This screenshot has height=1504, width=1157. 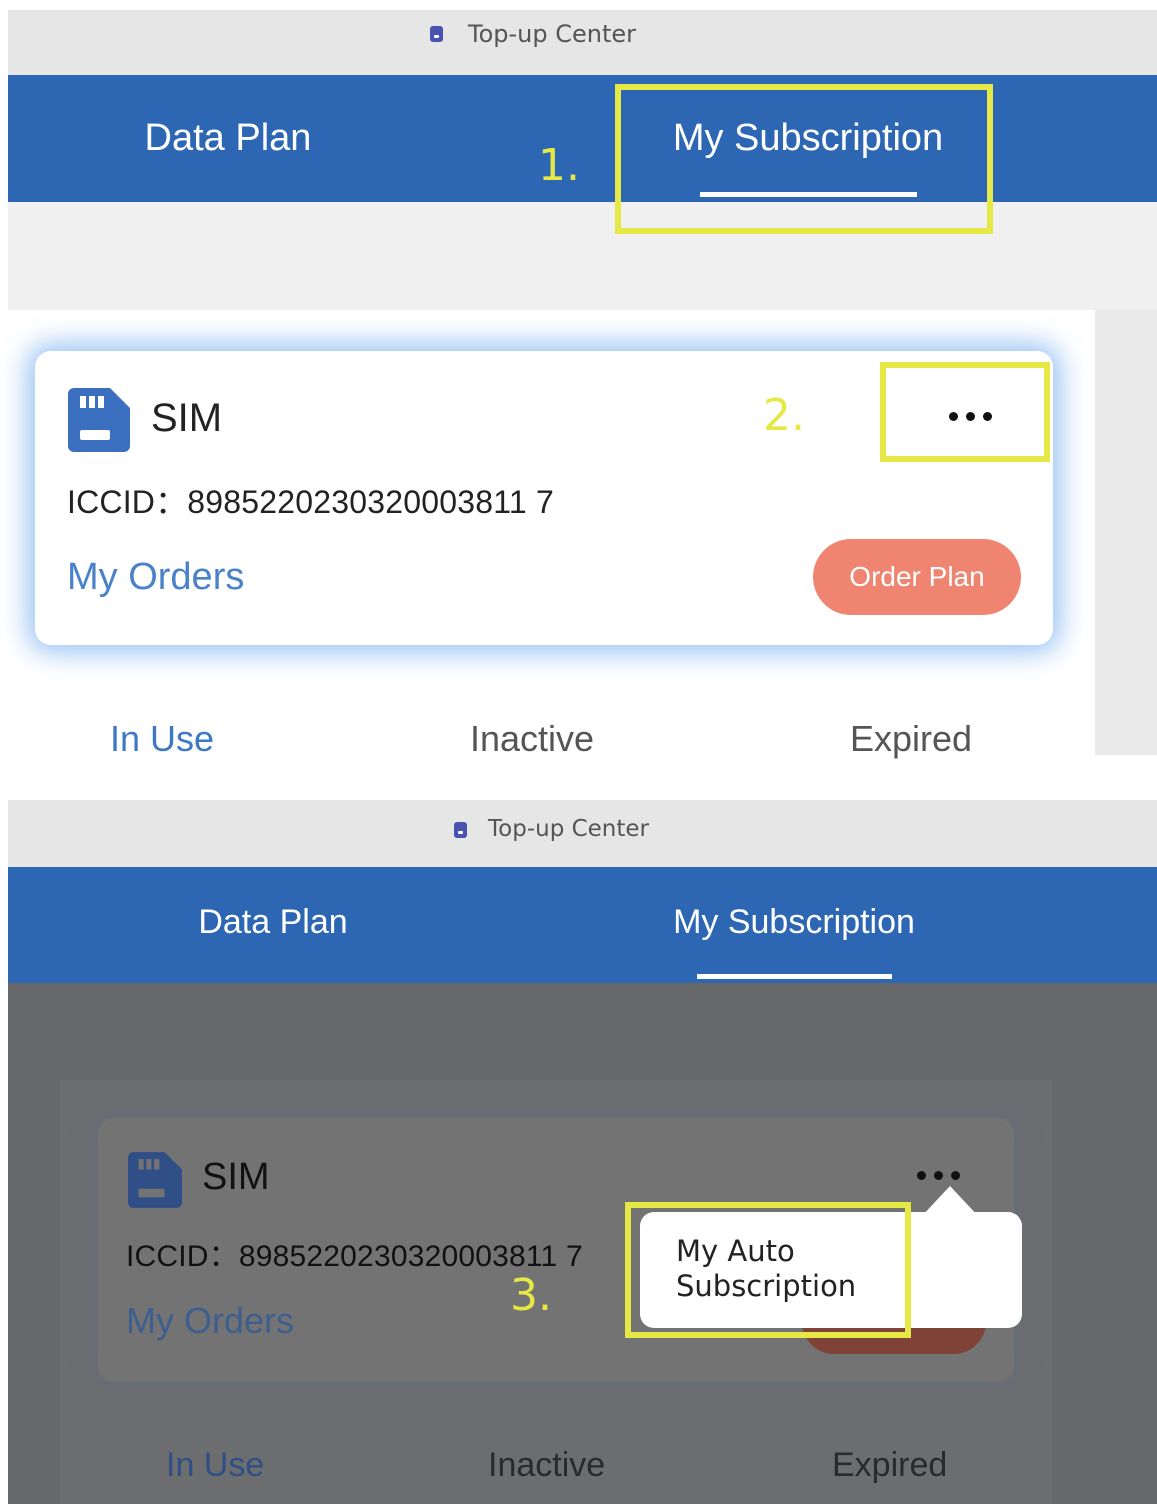 What do you see at coordinates (917, 577) in the screenshot?
I see `order-plan-button: Order Plan` at bounding box center [917, 577].